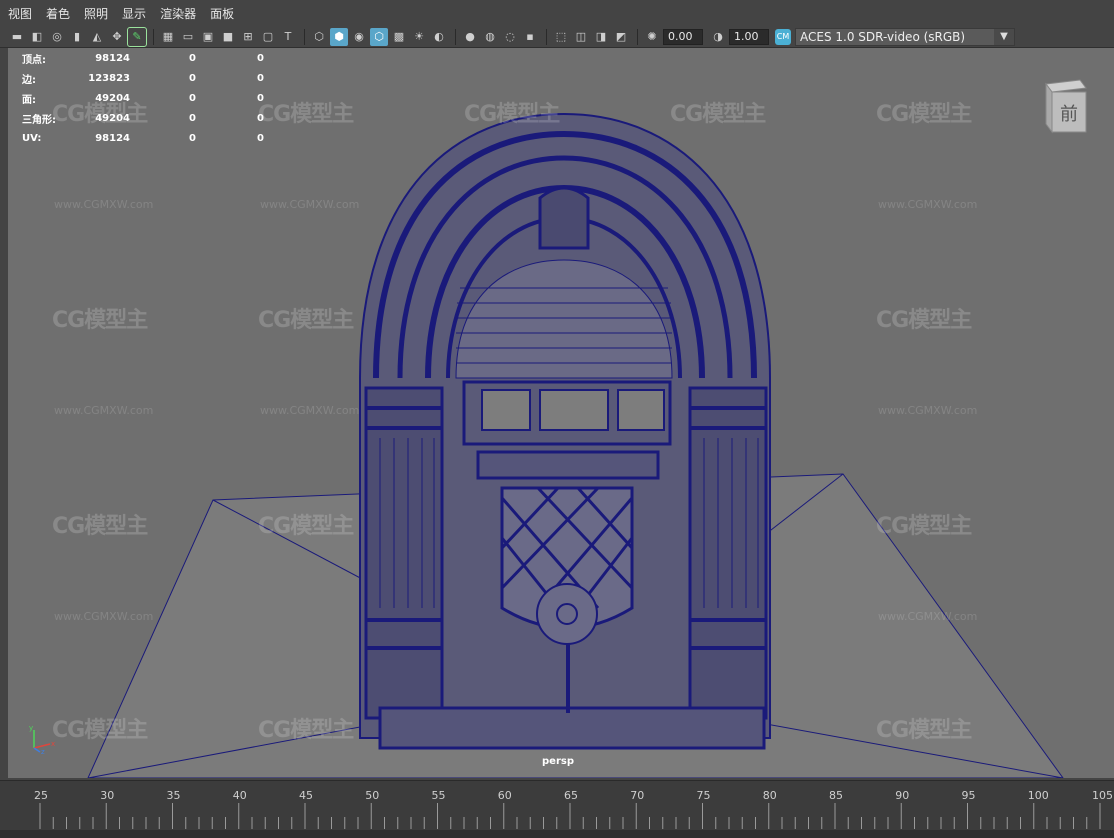 This screenshot has height=838, width=1114. Describe the element at coordinates (168, 37) in the screenshot. I see `grid-icon: ▦` at that location.